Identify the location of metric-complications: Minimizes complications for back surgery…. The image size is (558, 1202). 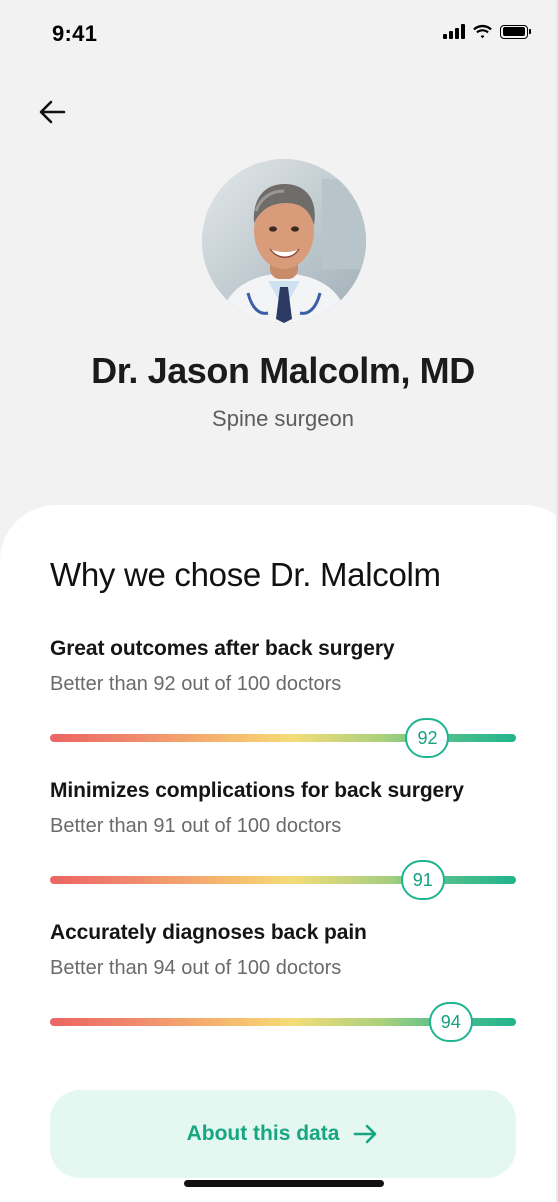
(285, 839).